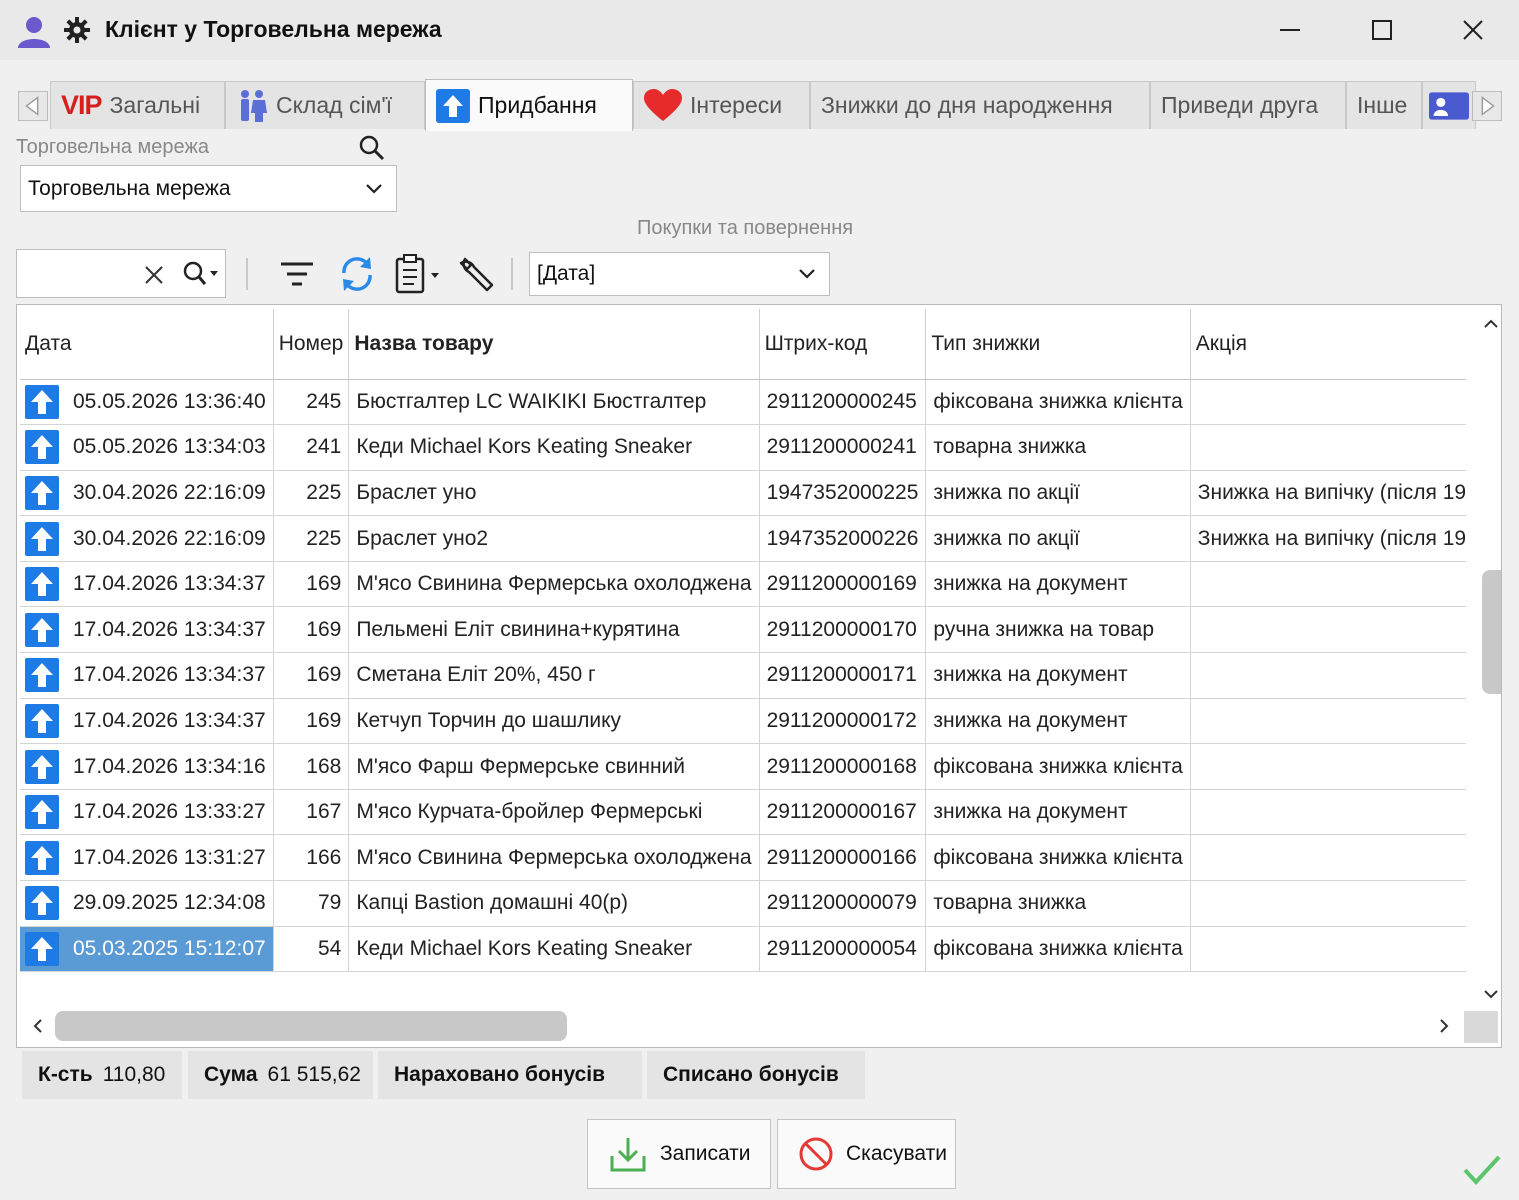 The width and height of the screenshot is (1519, 1200). What do you see at coordinates (843, 858) in the screenshot?
I see `cell-barcode: 2911200000166` at bounding box center [843, 858].